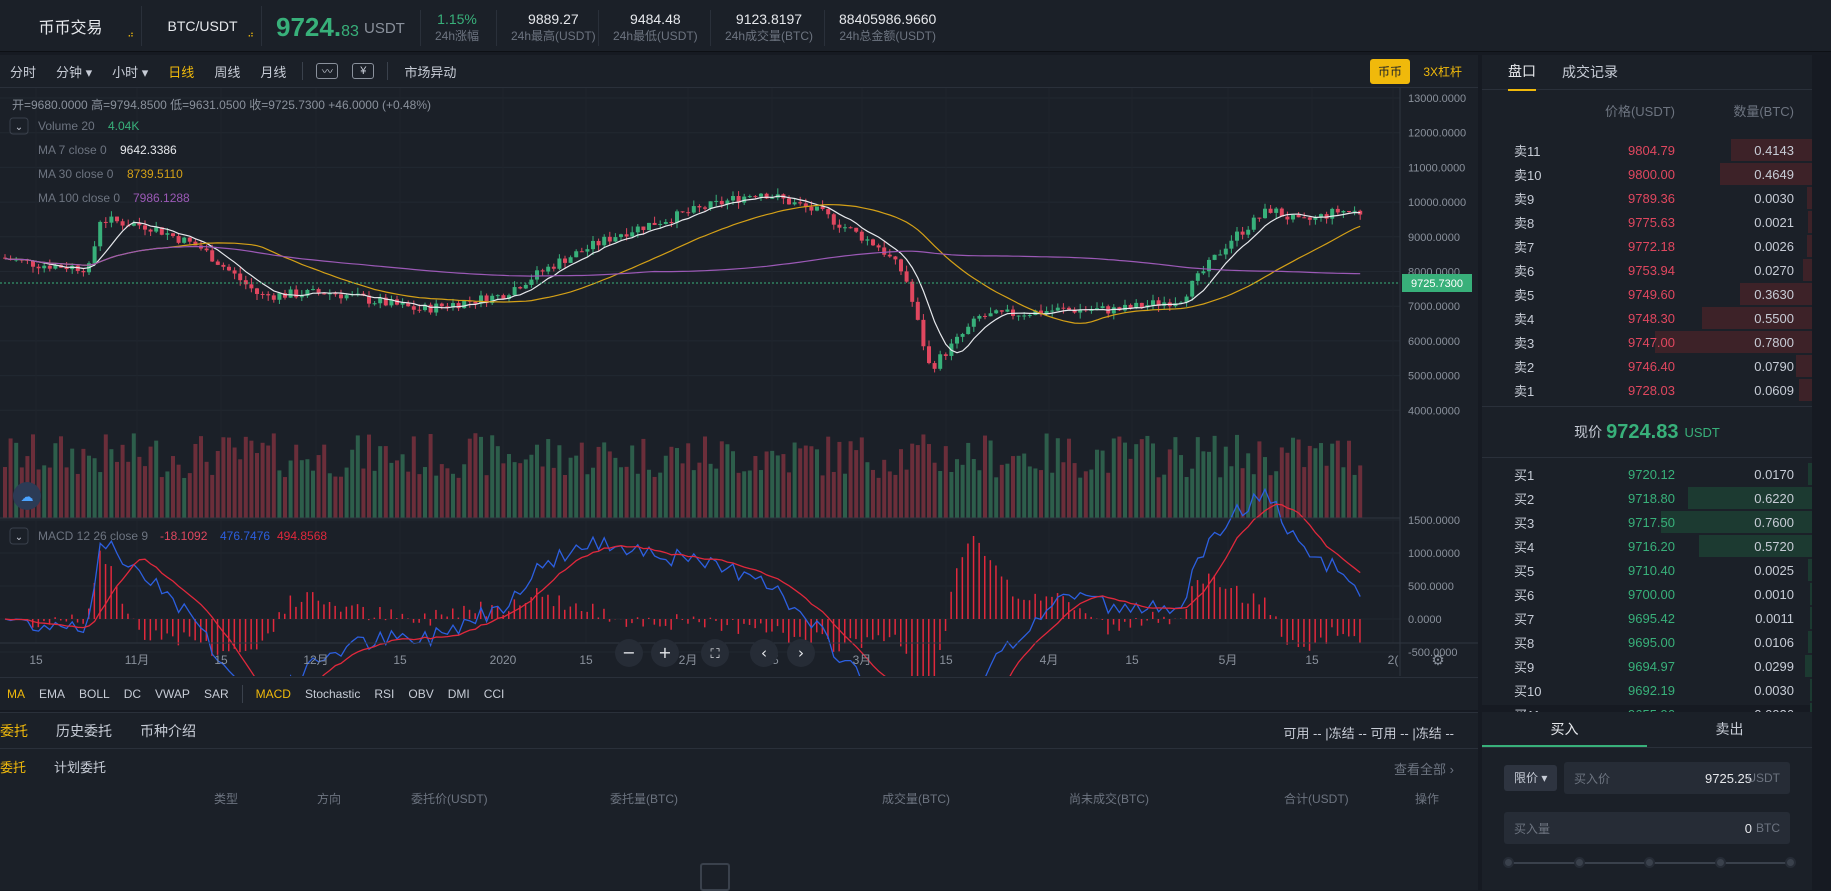 This screenshot has height=891, width=1831. I want to click on row-label: 买4, so click(1524, 546).